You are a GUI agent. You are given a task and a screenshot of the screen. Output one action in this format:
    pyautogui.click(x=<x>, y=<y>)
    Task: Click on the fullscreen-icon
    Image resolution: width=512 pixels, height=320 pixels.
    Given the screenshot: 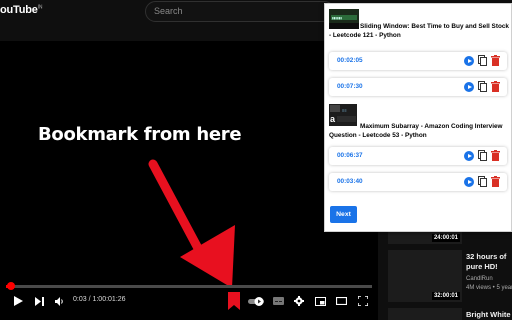 What is the action you would take?
    pyautogui.click(x=363, y=301)
    